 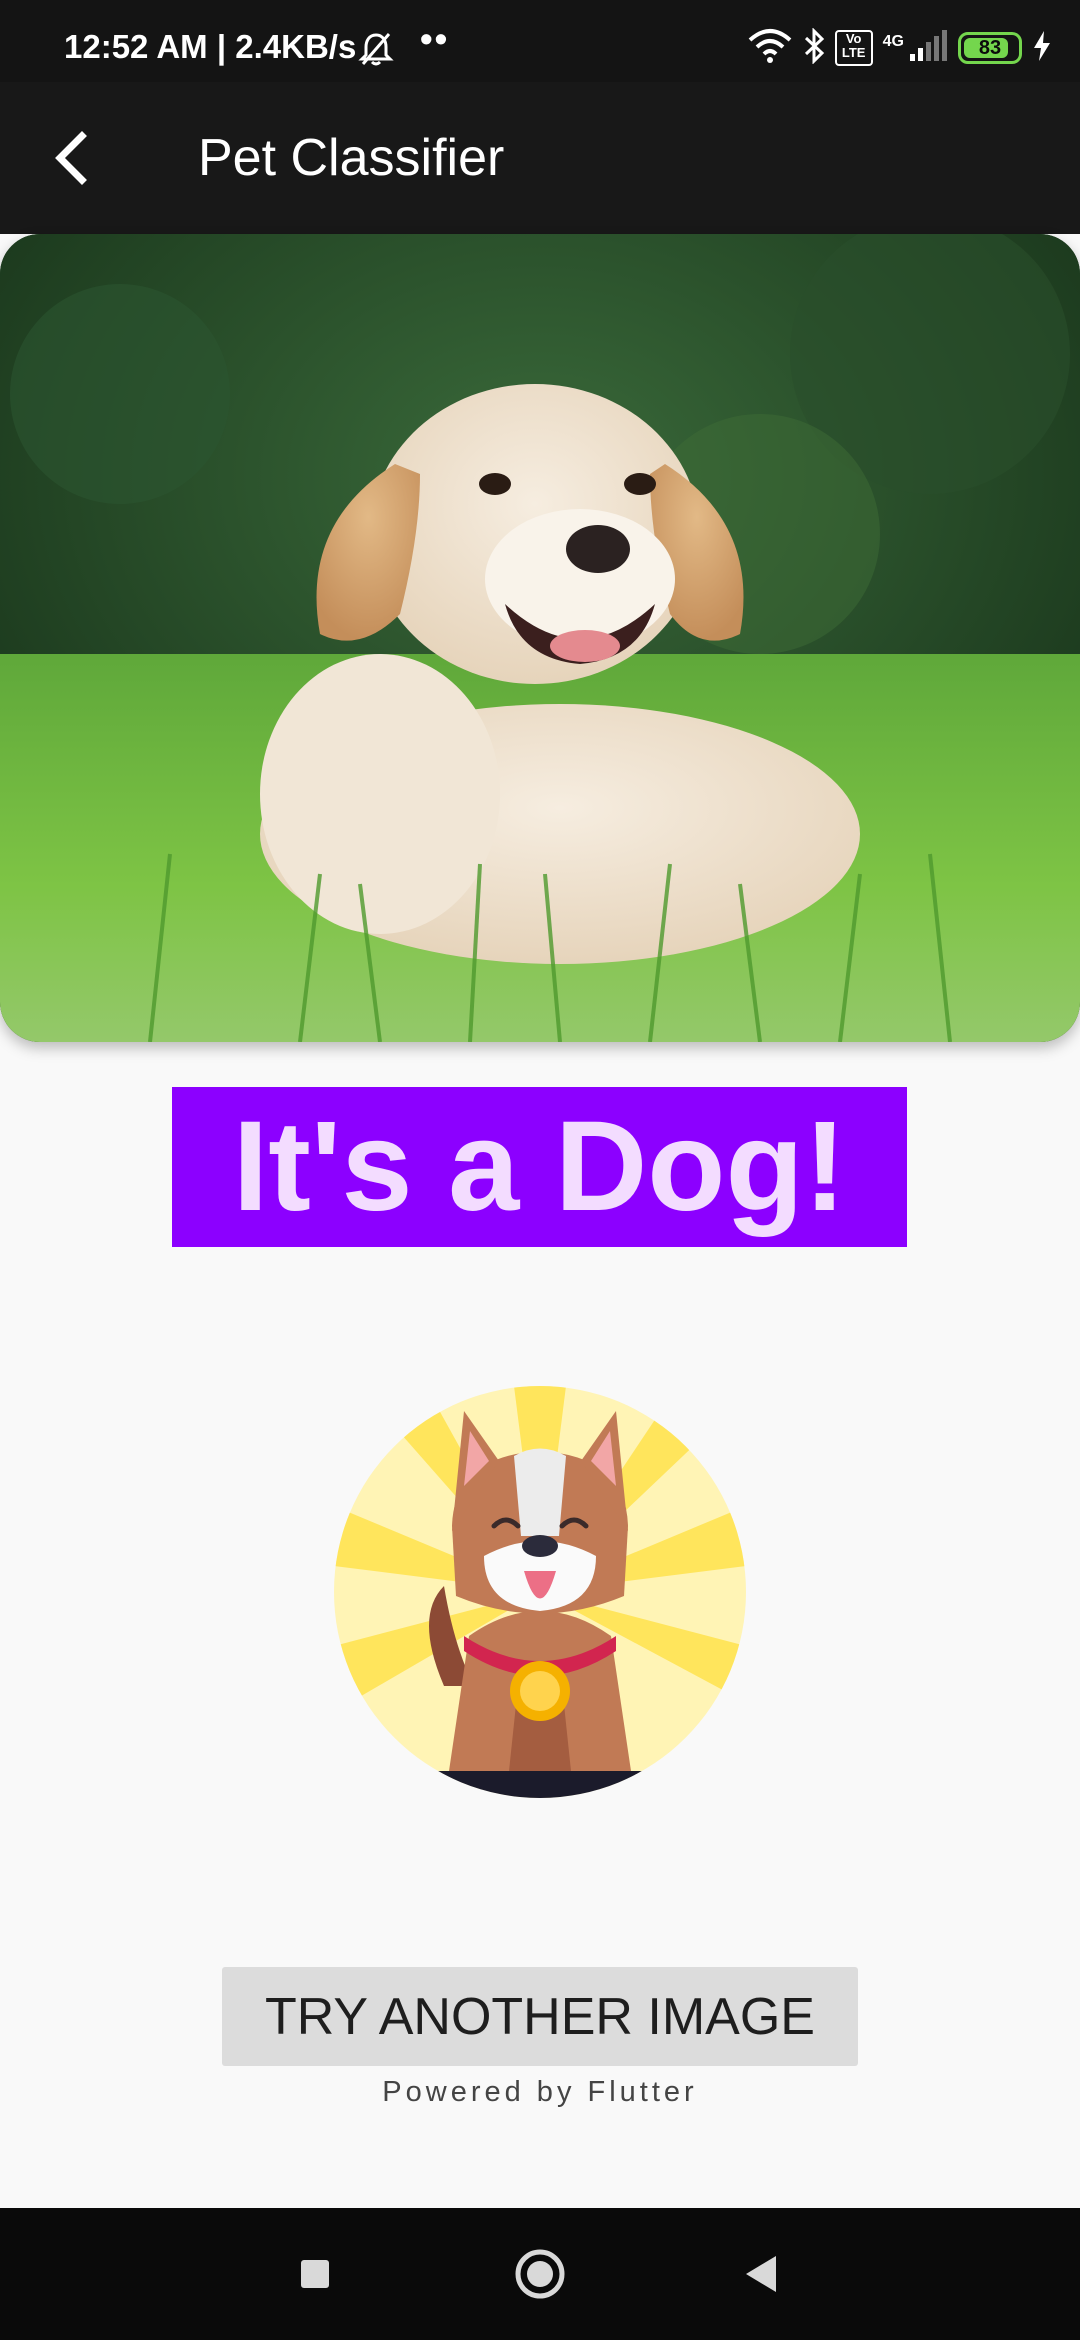 I want to click on status-bar: 12:52 AM | 2.4KB/s •• Vo LTE 4G 83, so click(x=540, y=41).